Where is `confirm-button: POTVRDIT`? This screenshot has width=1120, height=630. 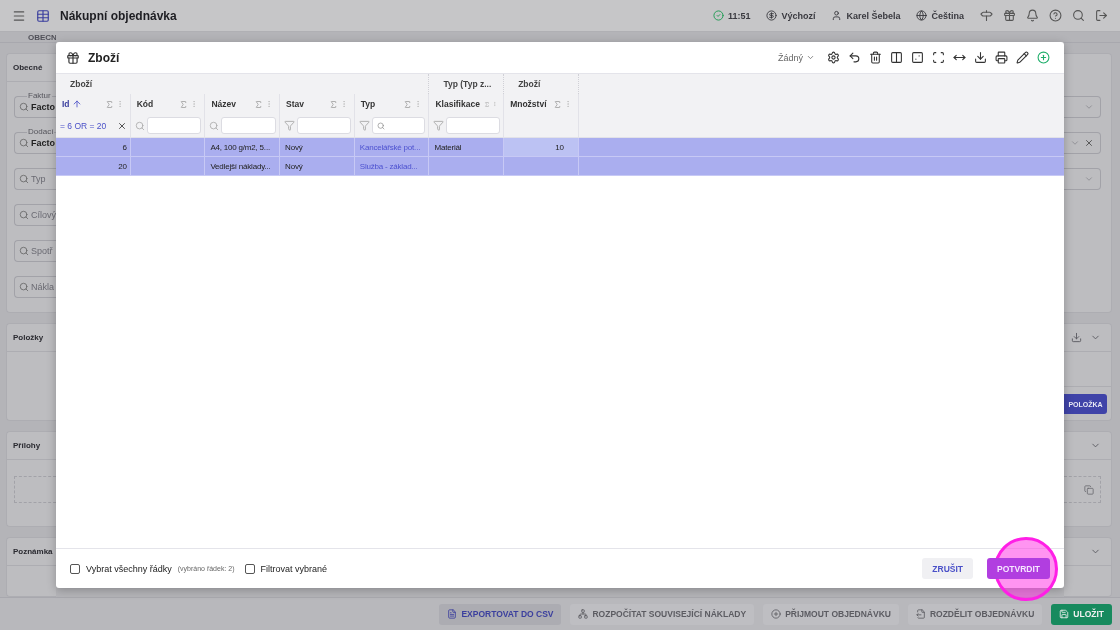 confirm-button: POTVRDIT is located at coordinates (1018, 568).